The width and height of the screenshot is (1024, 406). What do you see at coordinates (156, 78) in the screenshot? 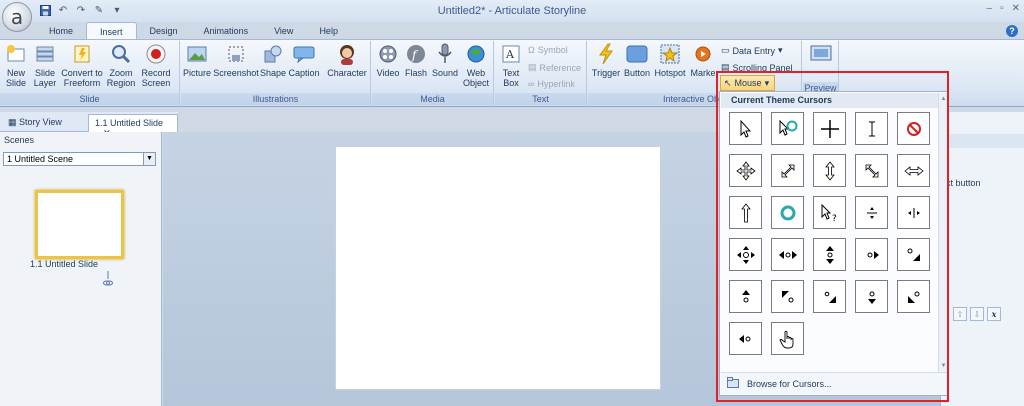
I see `record-screen-label: Record Screen` at bounding box center [156, 78].